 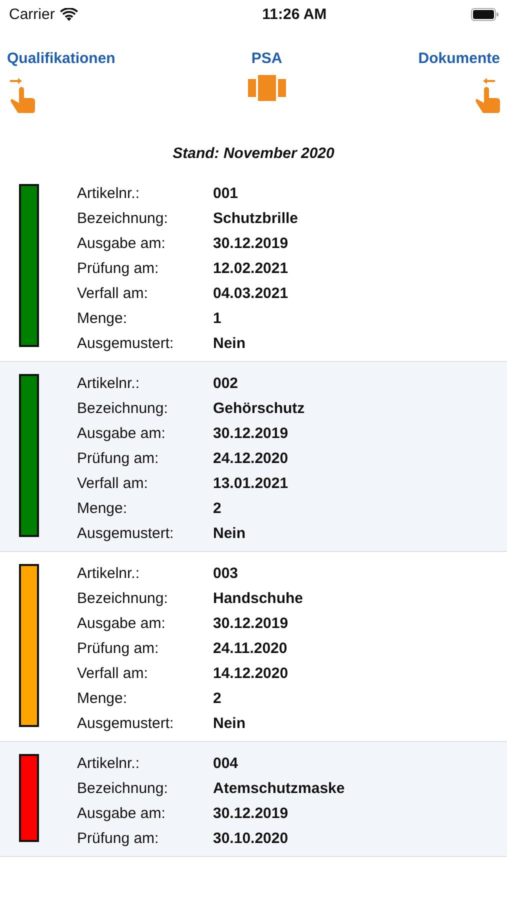 I want to click on field-value: 14.12.2020, so click(x=251, y=673).